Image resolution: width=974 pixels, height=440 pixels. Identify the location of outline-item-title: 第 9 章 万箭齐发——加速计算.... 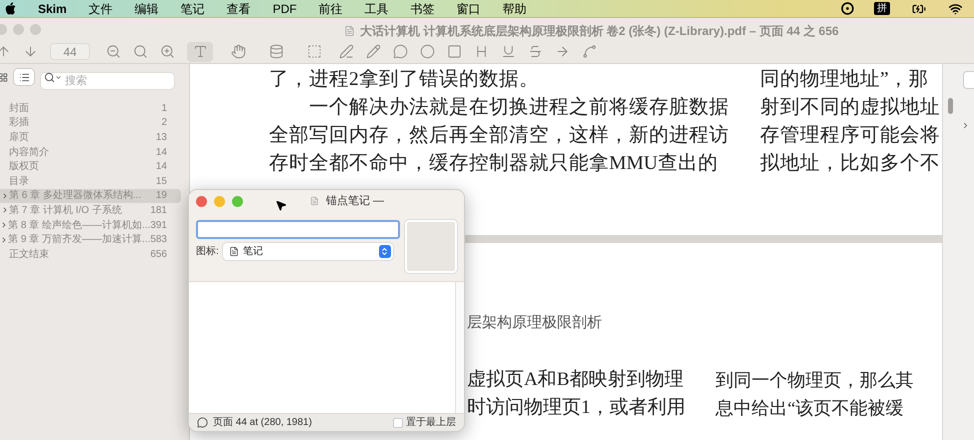
(79, 240).